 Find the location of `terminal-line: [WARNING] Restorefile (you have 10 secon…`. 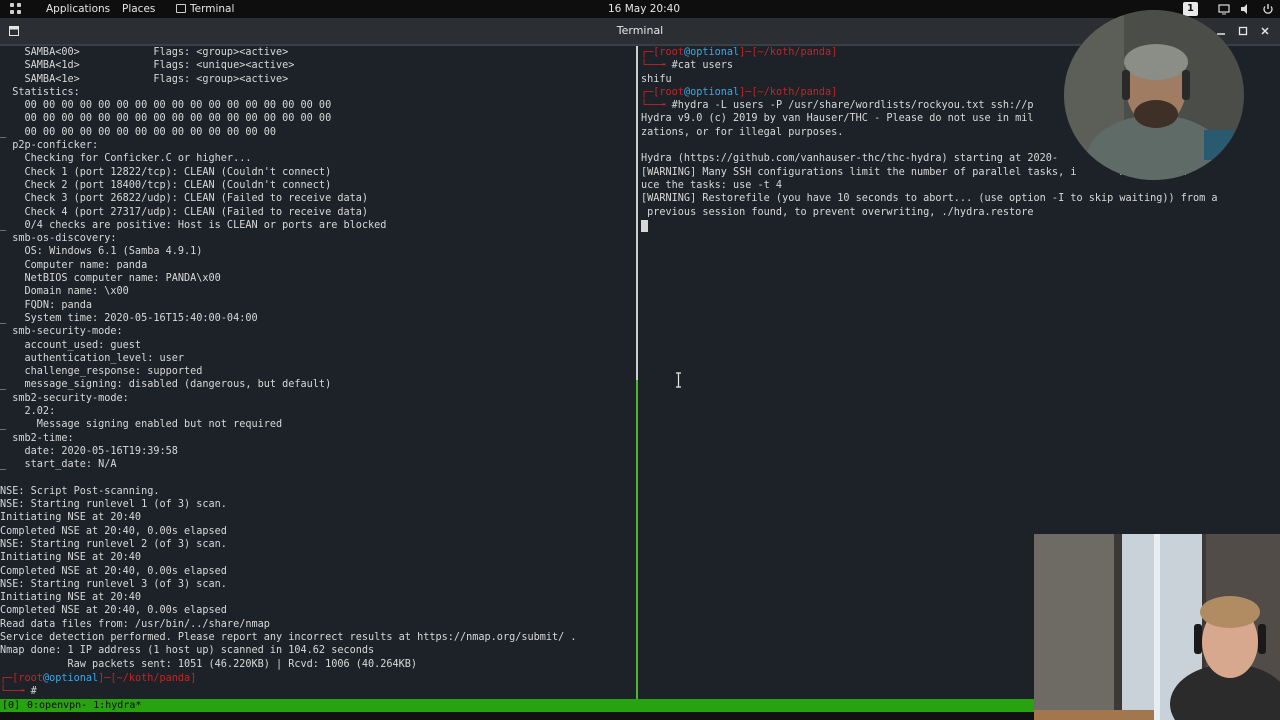

terminal-line: [WARNING] Restorefile (you have 10 secon… is located at coordinates (929, 199).